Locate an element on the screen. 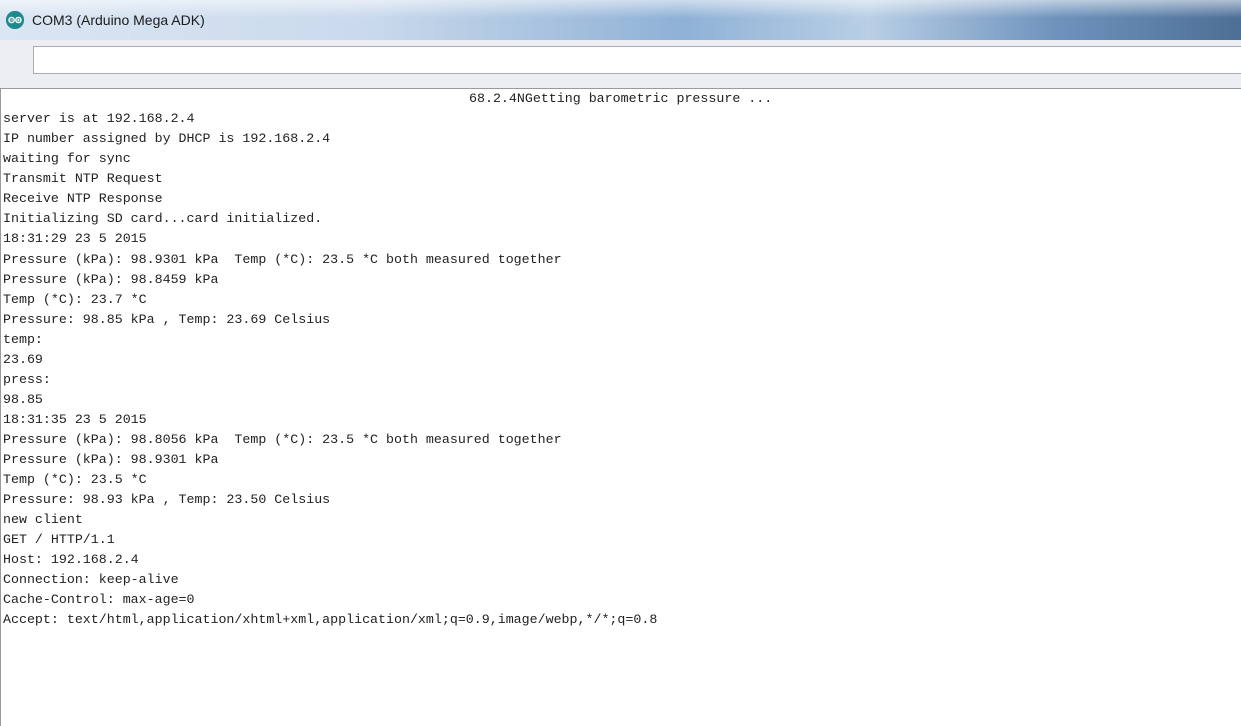 Image resolution: width=1241 pixels, height=726 pixels. serial-line: 18:31:35 23 5 2015 is located at coordinates (75, 419).